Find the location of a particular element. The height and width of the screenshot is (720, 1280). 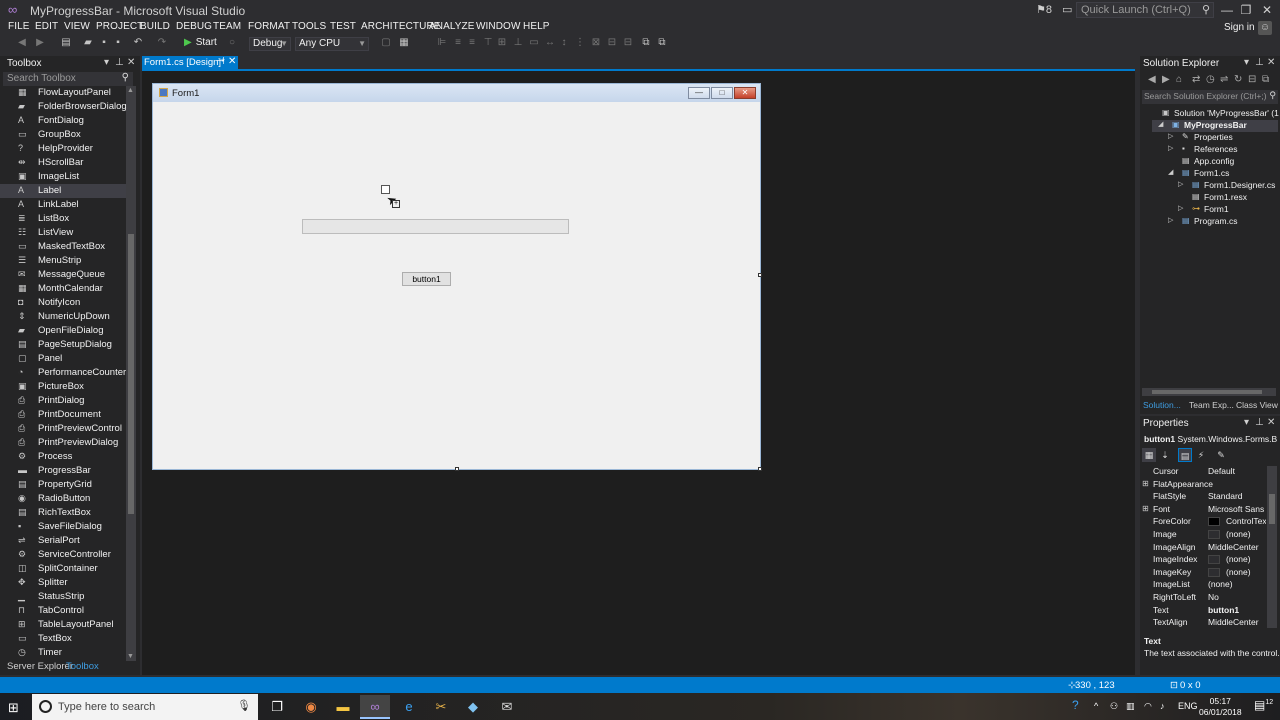

toolbox-item: ⎙ PrintPreviewDialog is located at coordinates (63, 443).